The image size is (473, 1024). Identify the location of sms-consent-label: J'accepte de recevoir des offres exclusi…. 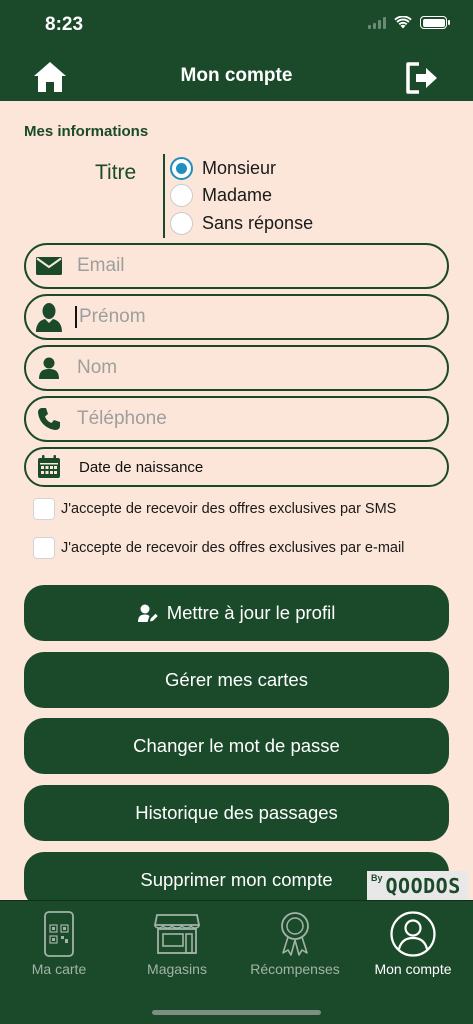
(229, 509).